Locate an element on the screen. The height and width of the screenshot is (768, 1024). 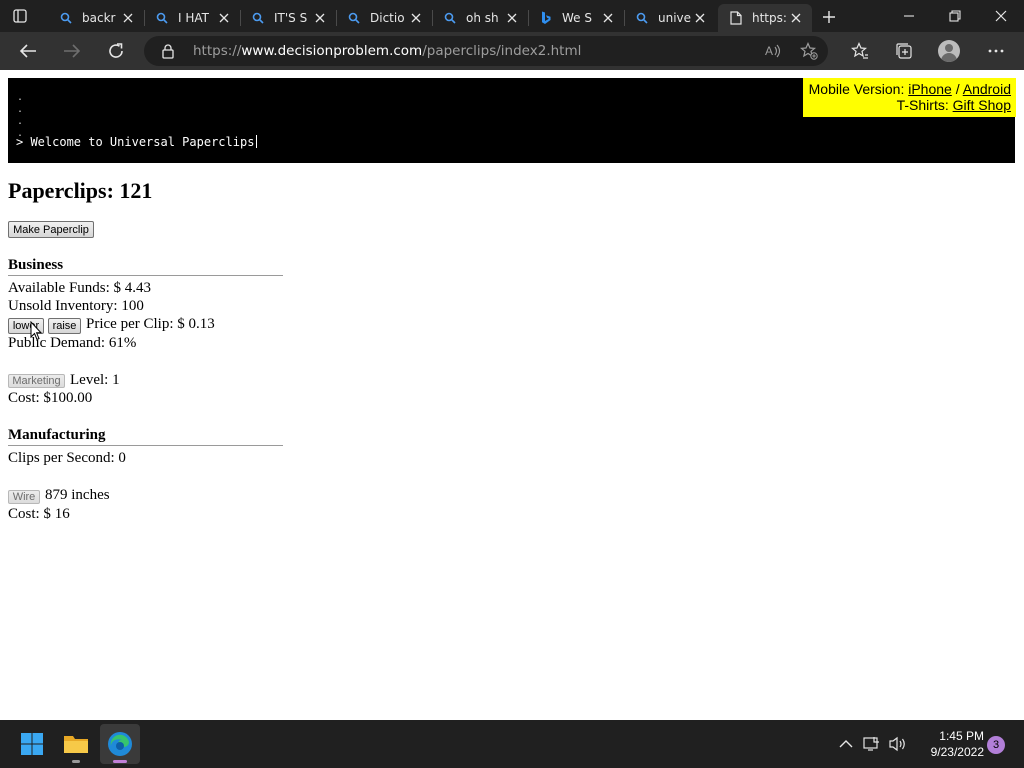
marketing-cost: Cost: $100.00 is located at coordinates (50, 398).